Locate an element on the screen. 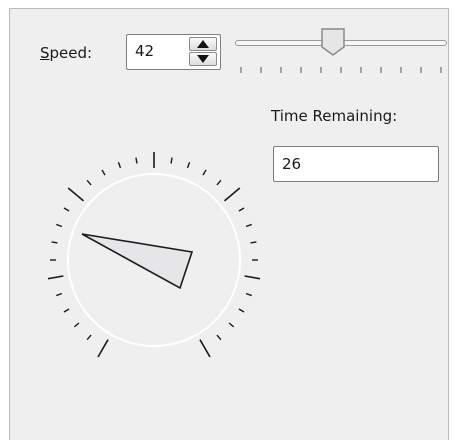 This screenshot has height=448, width=458. speed-label-mnemonic: S is located at coordinates (45, 53).